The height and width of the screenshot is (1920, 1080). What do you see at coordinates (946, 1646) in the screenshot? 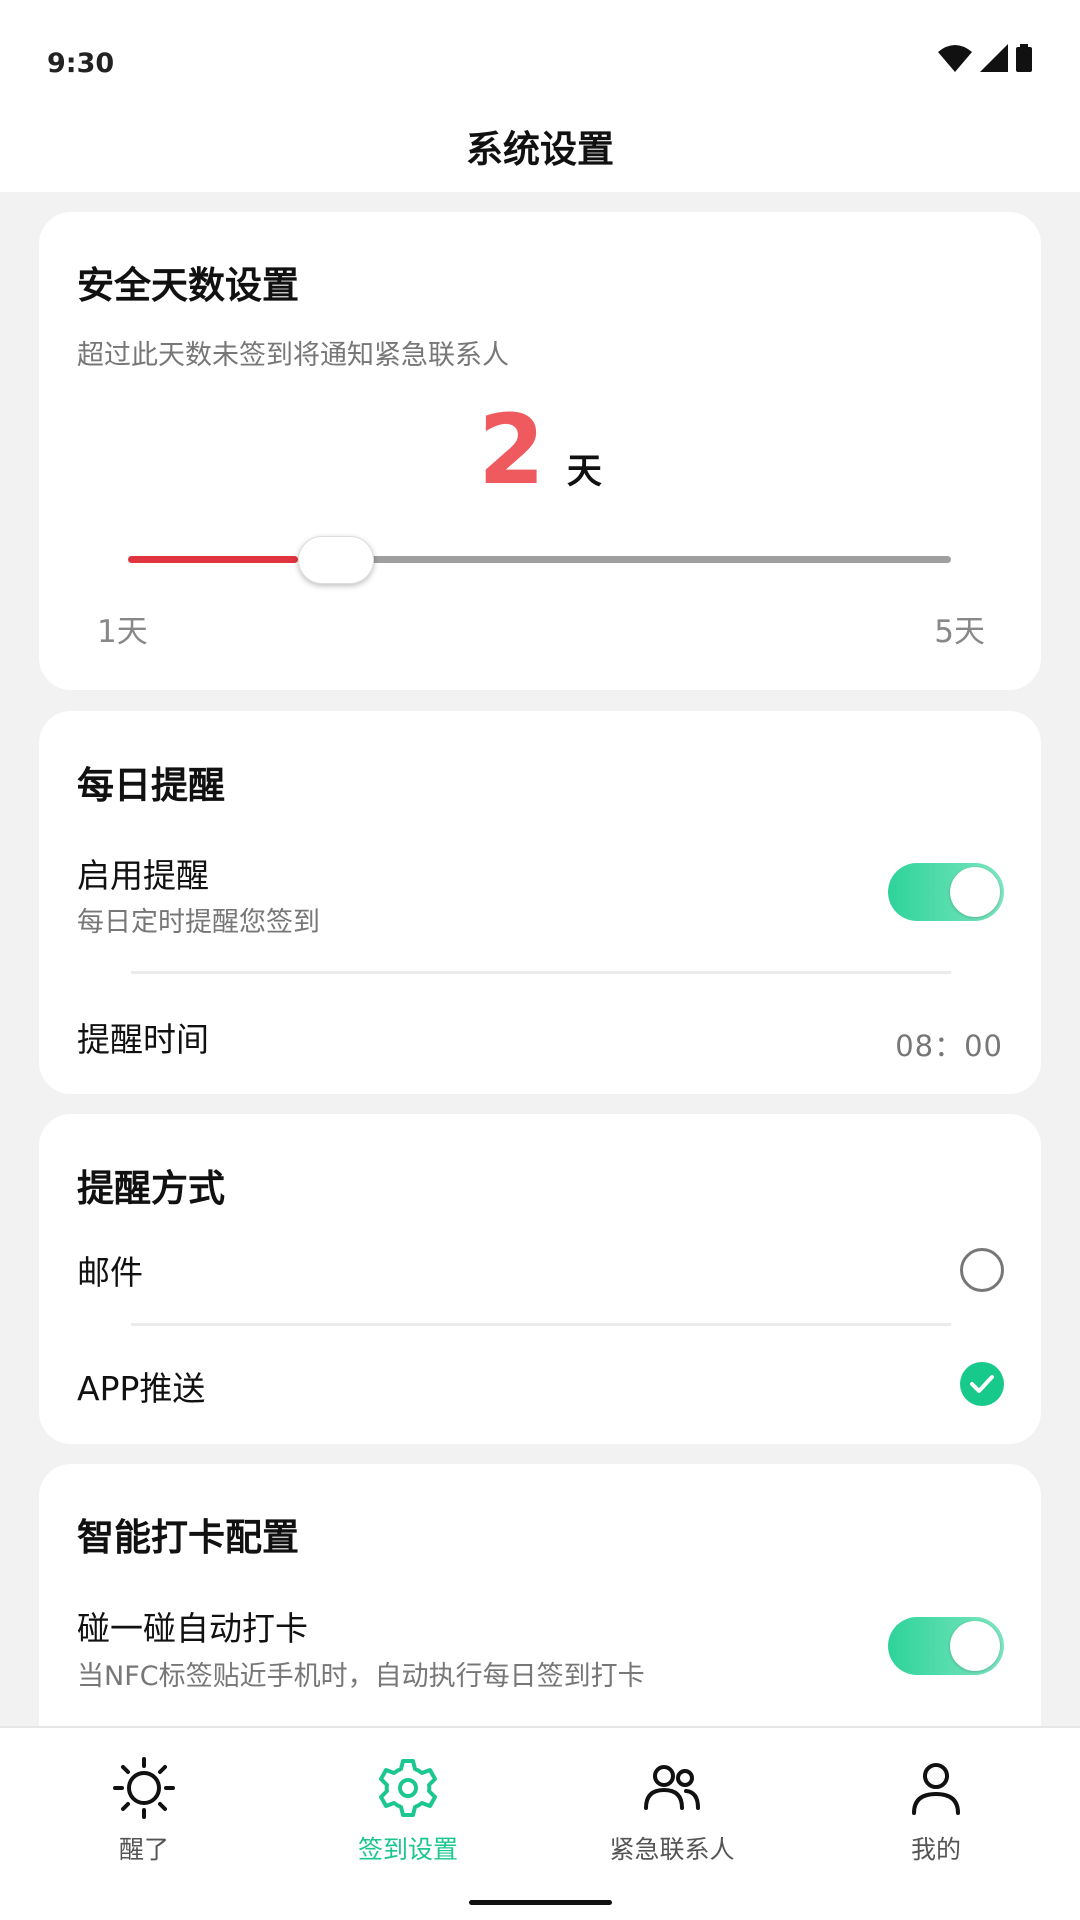
I see `nfc-checkin-toggle` at bounding box center [946, 1646].